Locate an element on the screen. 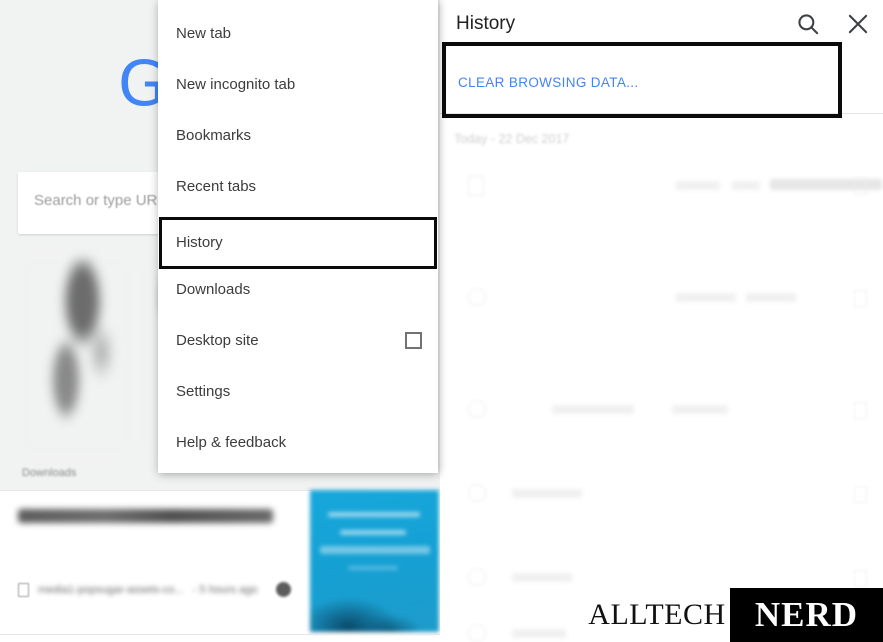 This screenshot has height=642, width=883. menu-item-label: Settings is located at coordinates (203, 391).